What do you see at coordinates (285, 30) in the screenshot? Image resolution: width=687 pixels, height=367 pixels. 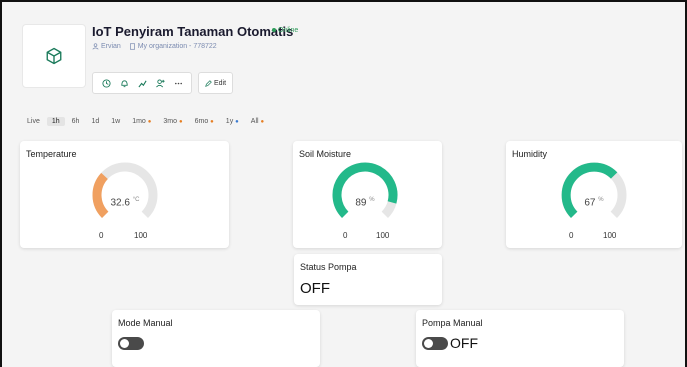 I see `online-badge: Online` at bounding box center [285, 30].